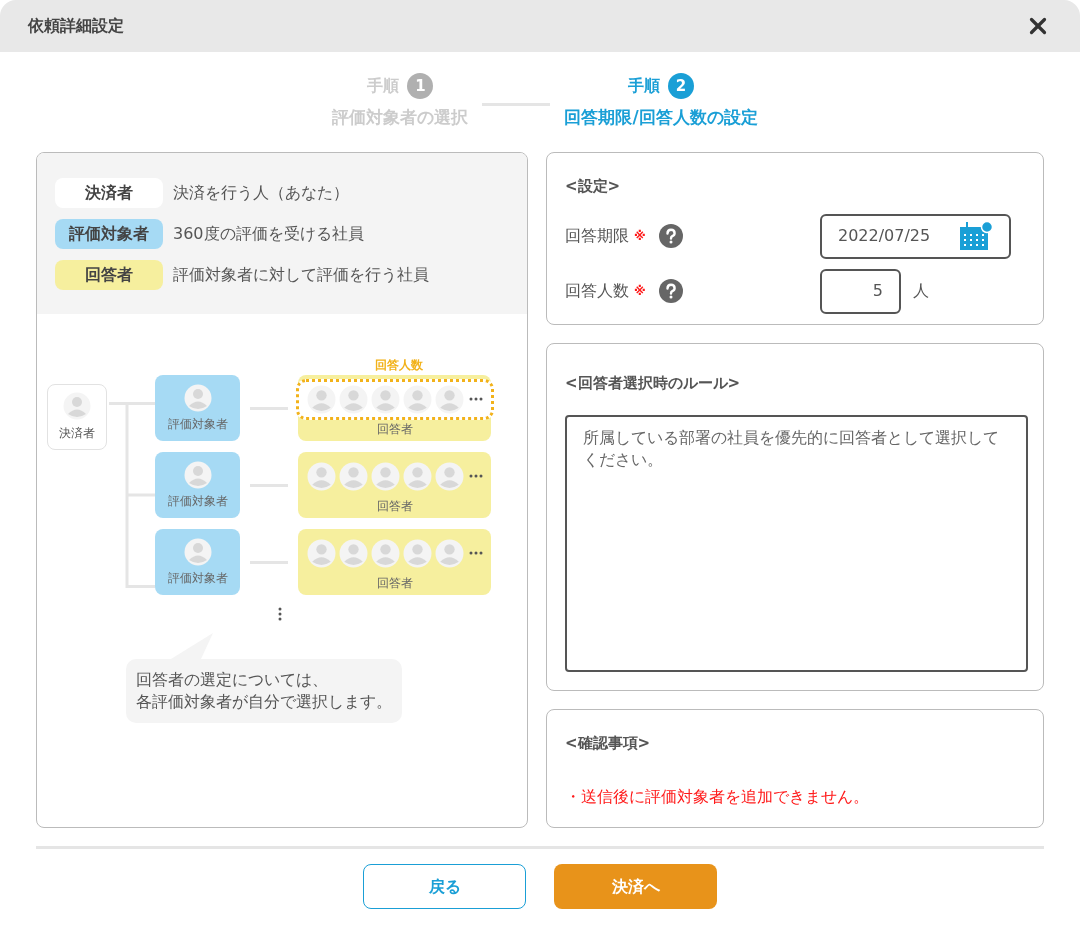 This screenshot has height=926, width=1080. I want to click on step-number: 2, so click(681, 86).